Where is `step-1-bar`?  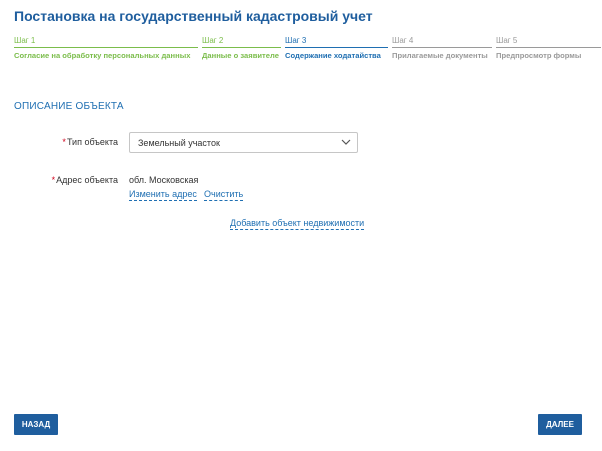 step-1-bar is located at coordinates (106, 47).